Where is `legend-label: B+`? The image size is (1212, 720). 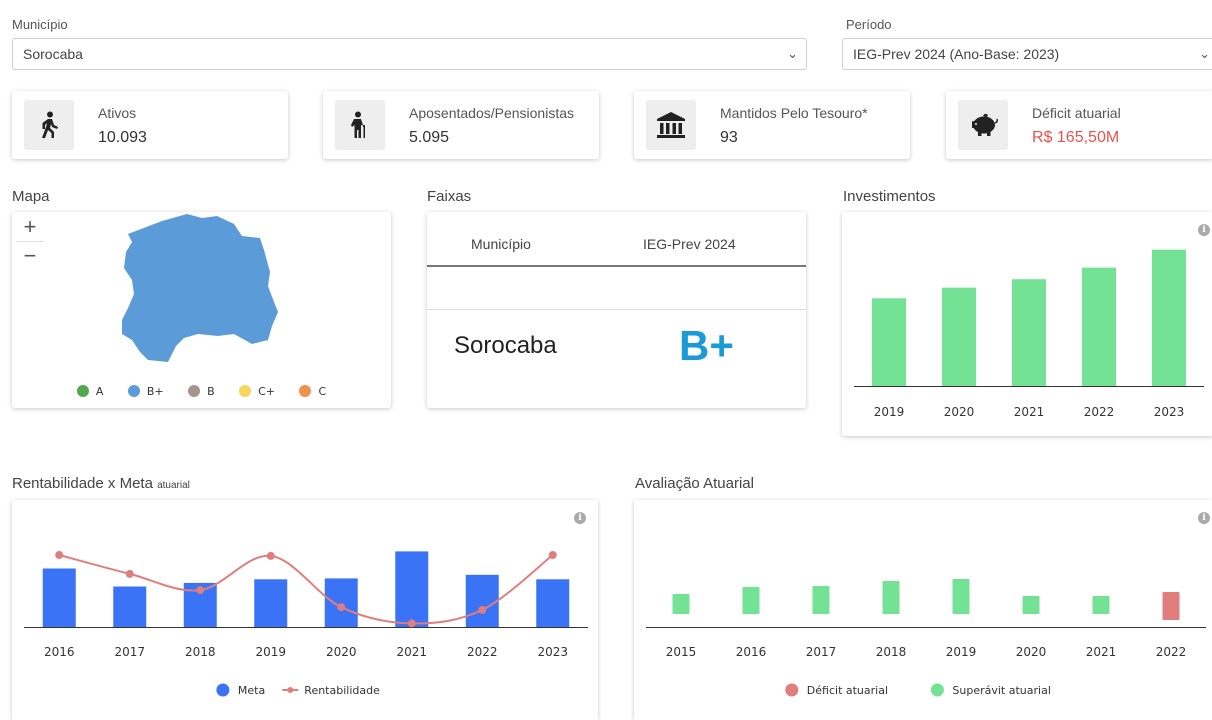 legend-label: B+ is located at coordinates (155, 391).